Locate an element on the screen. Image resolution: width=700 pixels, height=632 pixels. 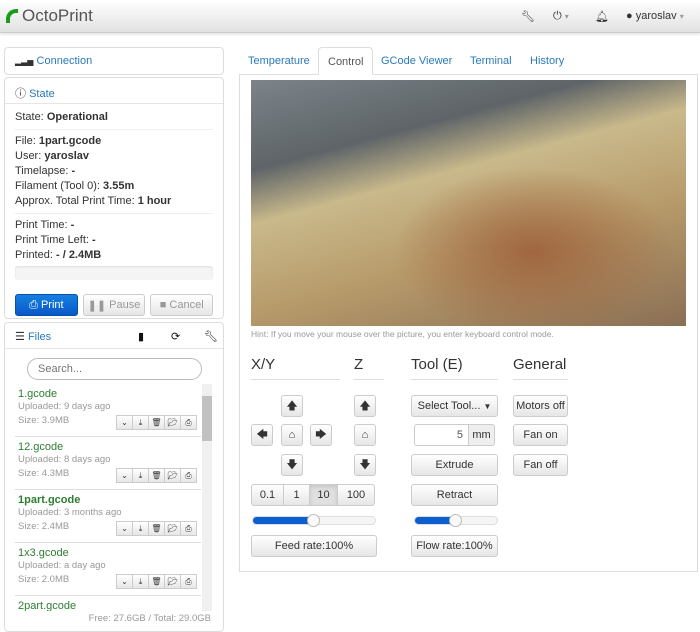
cancel-button: ■ Cancel is located at coordinates (182, 305).